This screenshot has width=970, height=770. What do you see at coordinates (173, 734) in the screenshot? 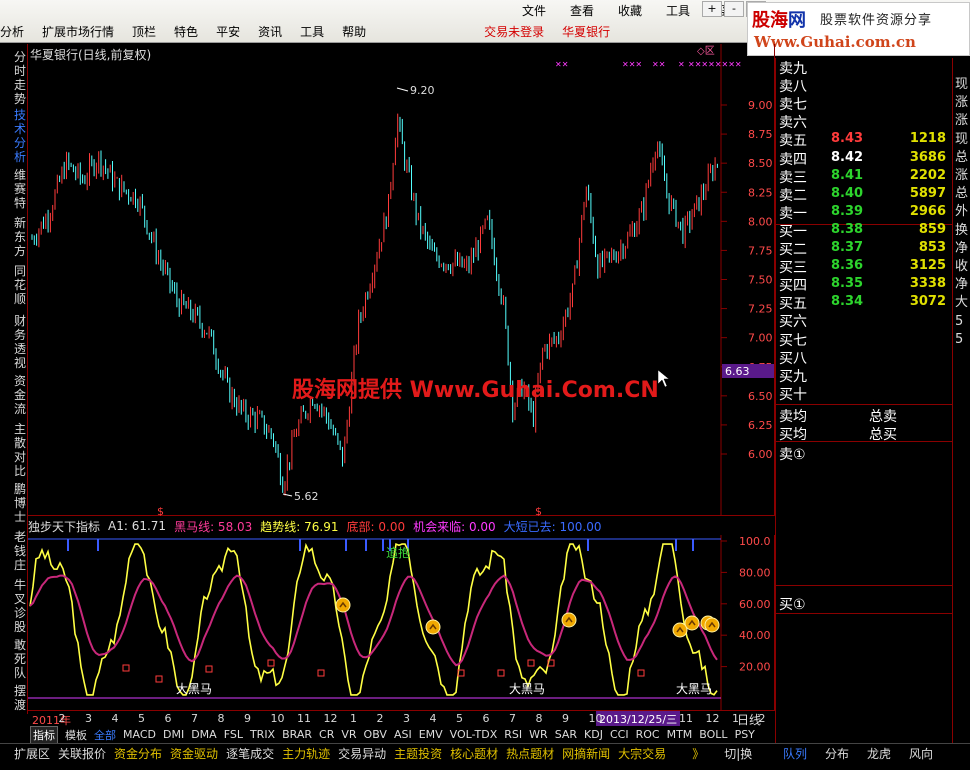
I see `indicator-tab: DMI` at bounding box center [173, 734].